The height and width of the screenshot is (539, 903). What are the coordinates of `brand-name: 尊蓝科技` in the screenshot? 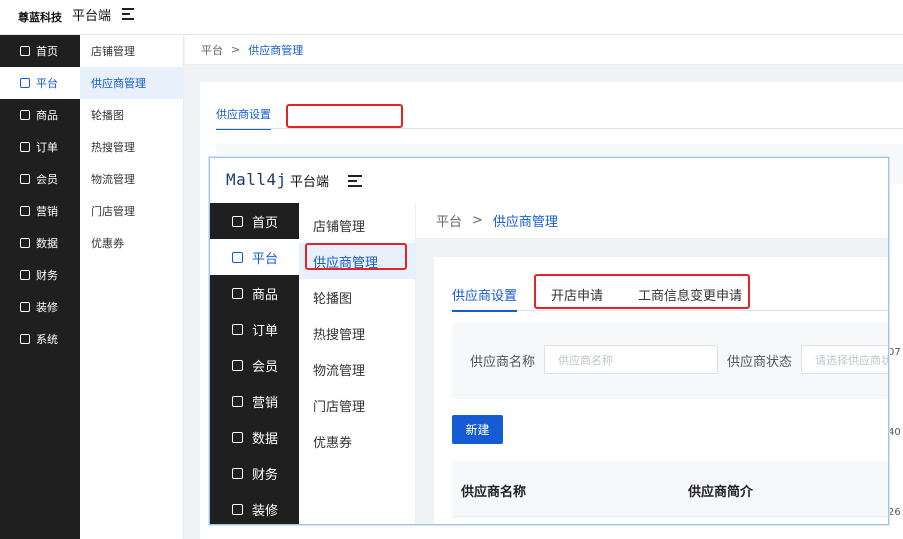 It's located at (40, 17).